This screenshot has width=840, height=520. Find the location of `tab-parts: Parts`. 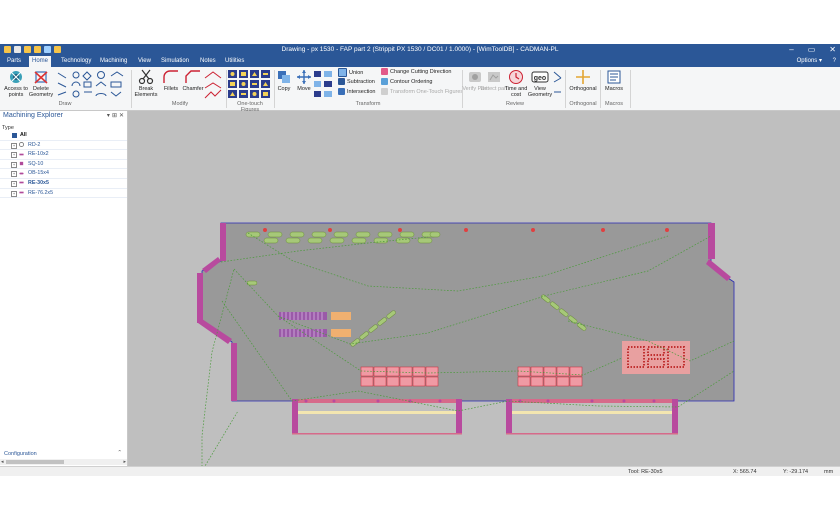

tab-parts: Parts is located at coordinates (14, 61).